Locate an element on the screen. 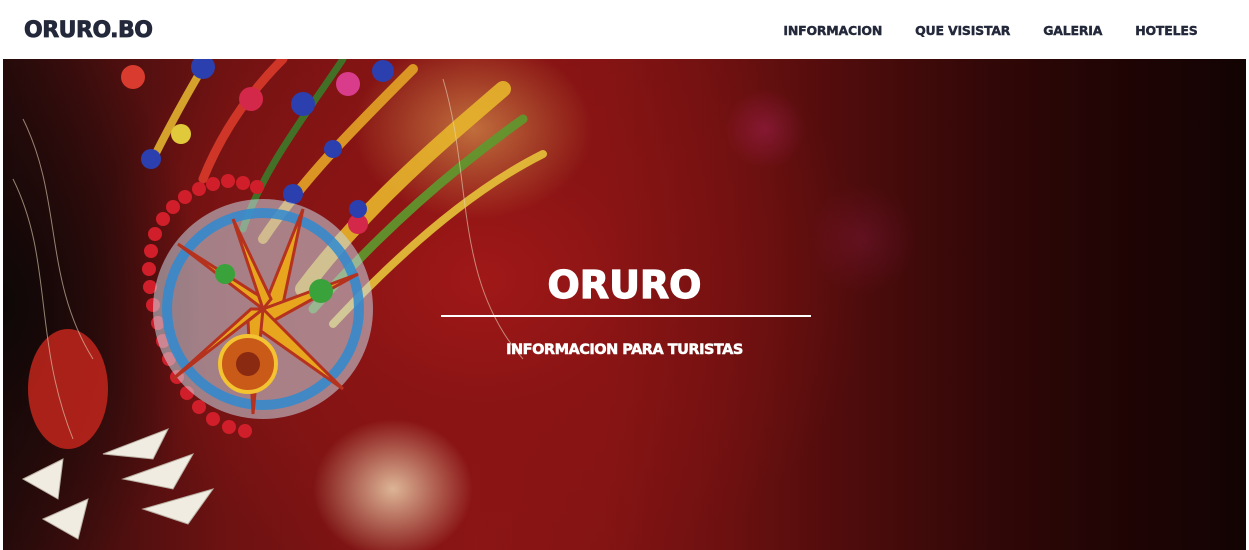  nav-link-que-visitar: QUE VISISTAR is located at coordinates (963, 31).